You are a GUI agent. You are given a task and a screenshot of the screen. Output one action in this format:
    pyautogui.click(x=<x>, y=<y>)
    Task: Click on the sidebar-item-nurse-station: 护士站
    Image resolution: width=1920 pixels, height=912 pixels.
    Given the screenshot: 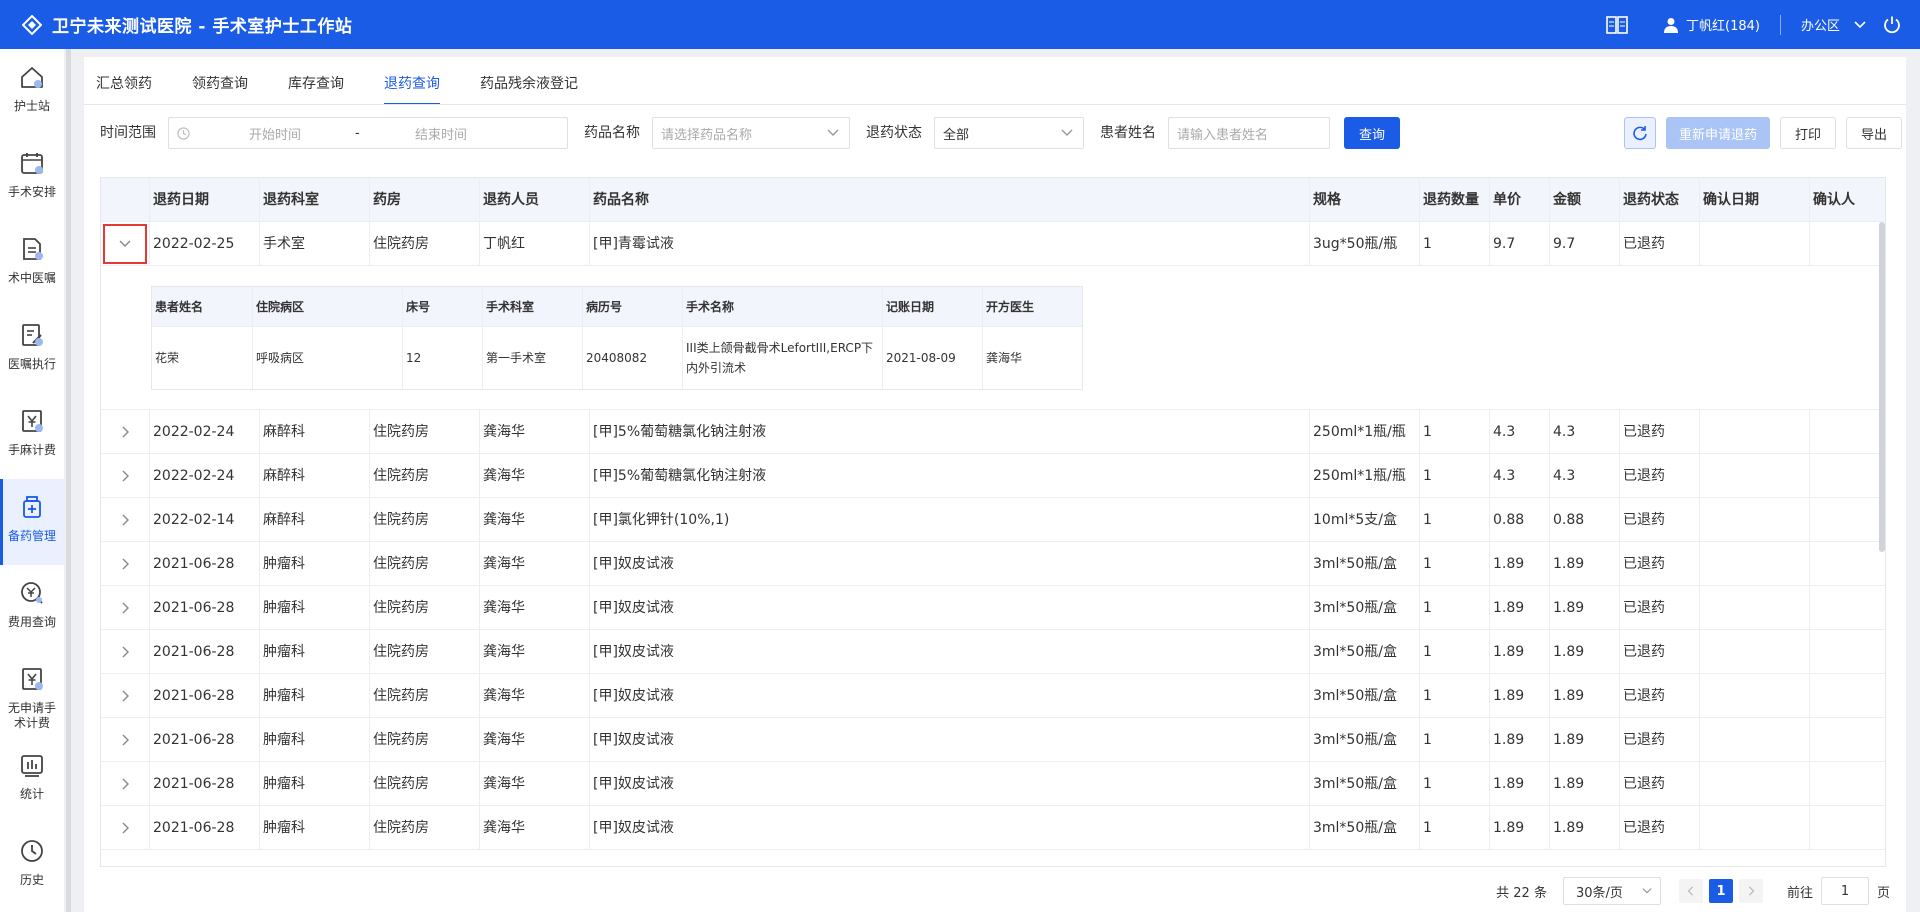 What is the action you would take?
    pyautogui.click(x=32, y=92)
    